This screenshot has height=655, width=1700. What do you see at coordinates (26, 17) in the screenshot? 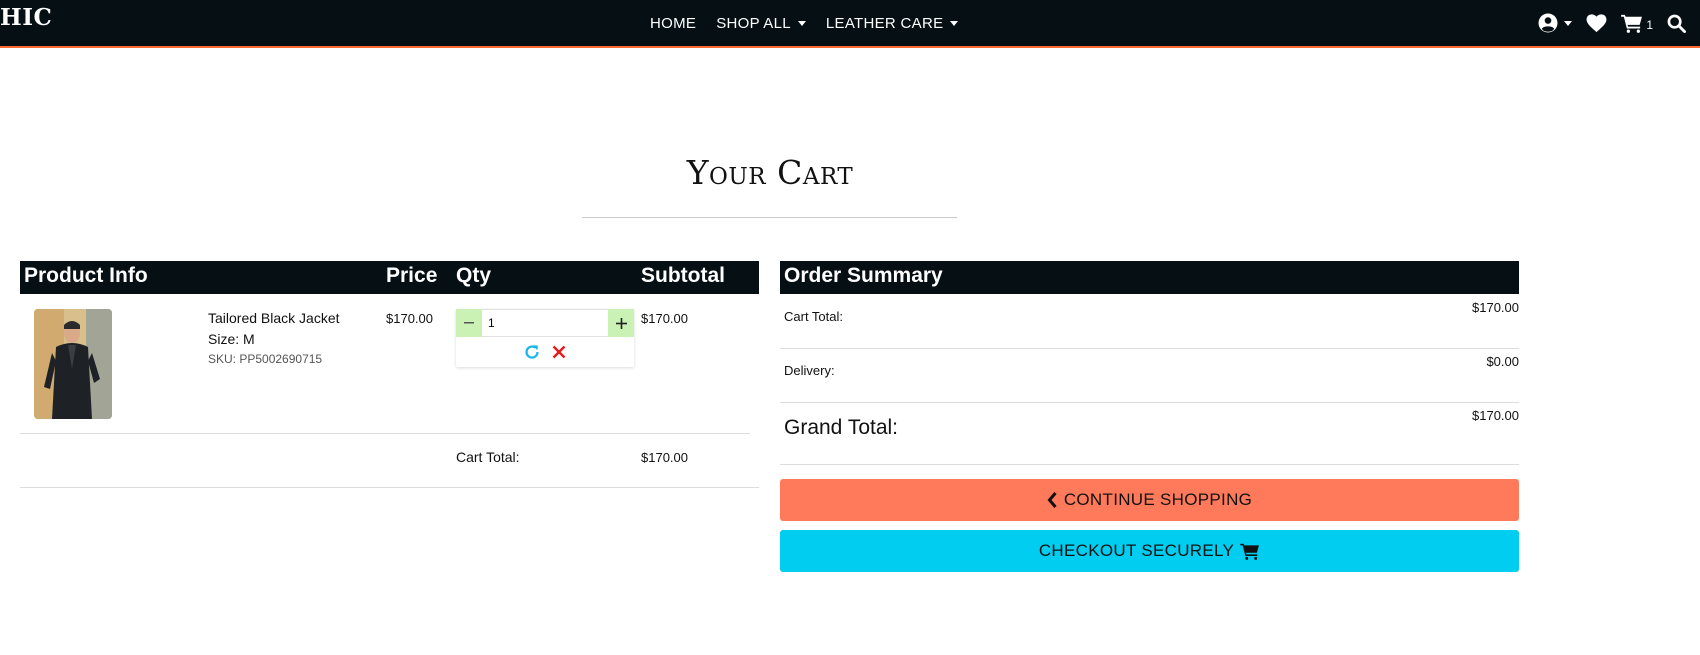
I see `brand-logo: HIC` at bounding box center [26, 17].